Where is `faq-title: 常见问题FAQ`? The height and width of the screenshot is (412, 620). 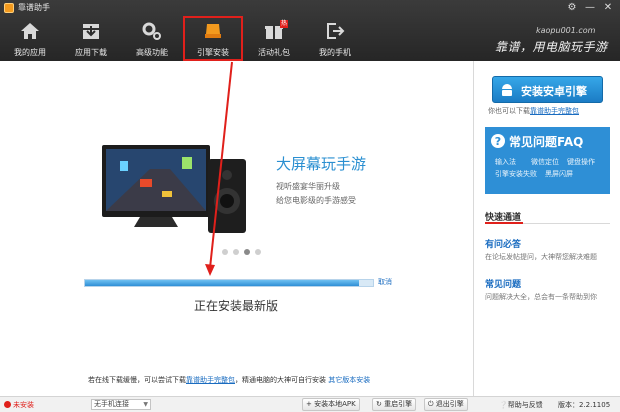
faq-title: 常见问题FAQ is located at coordinates (546, 142).